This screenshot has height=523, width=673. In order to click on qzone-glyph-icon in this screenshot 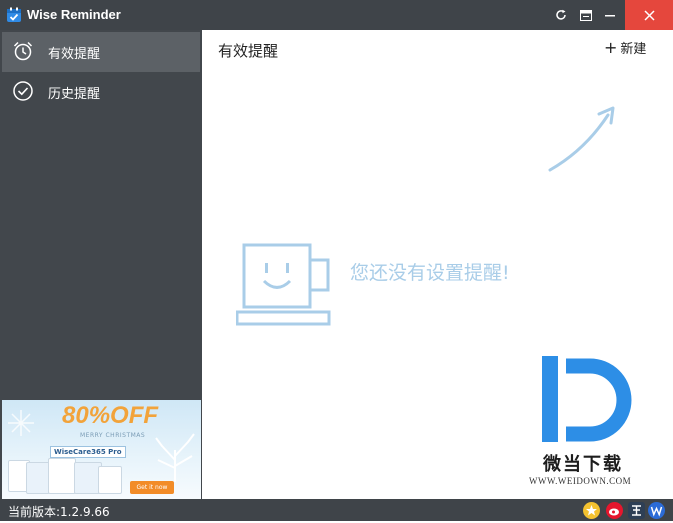, I will do `click(636, 510)`.